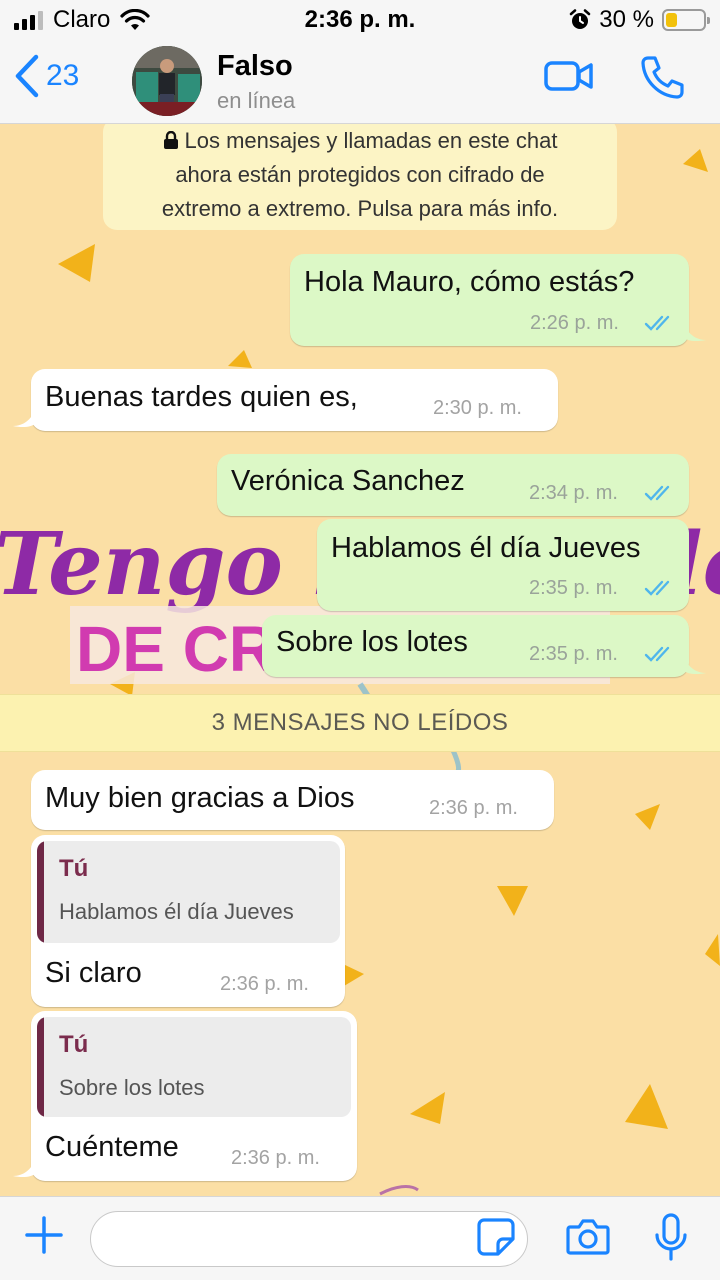 The width and height of the screenshot is (720, 1280). What do you see at coordinates (360, 723) in the screenshot?
I see `unread-messages-banner: 3 MENSAJES NO LEÍDOS` at bounding box center [360, 723].